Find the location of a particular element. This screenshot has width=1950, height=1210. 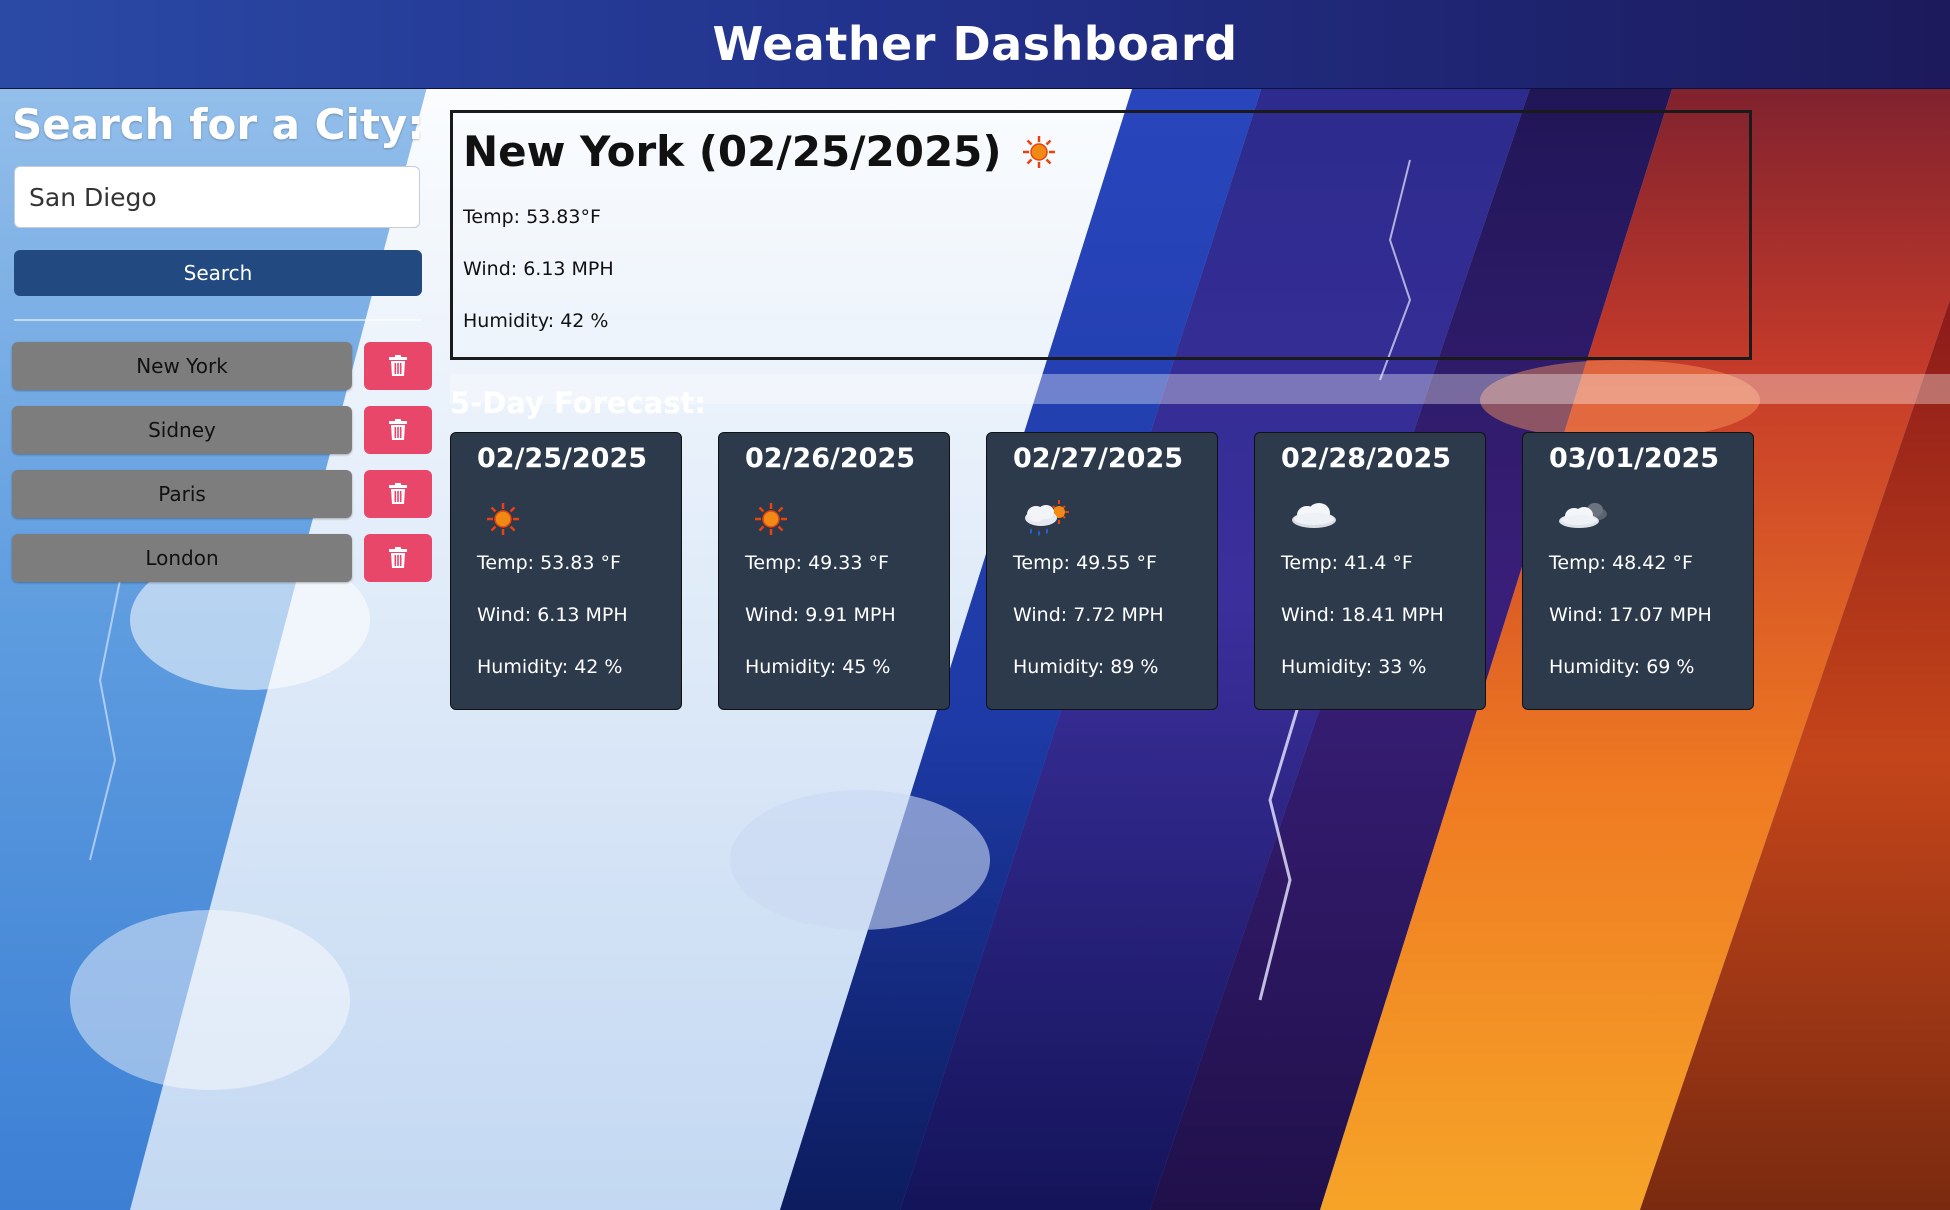

history-item: New York is located at coordinates (227, 366).